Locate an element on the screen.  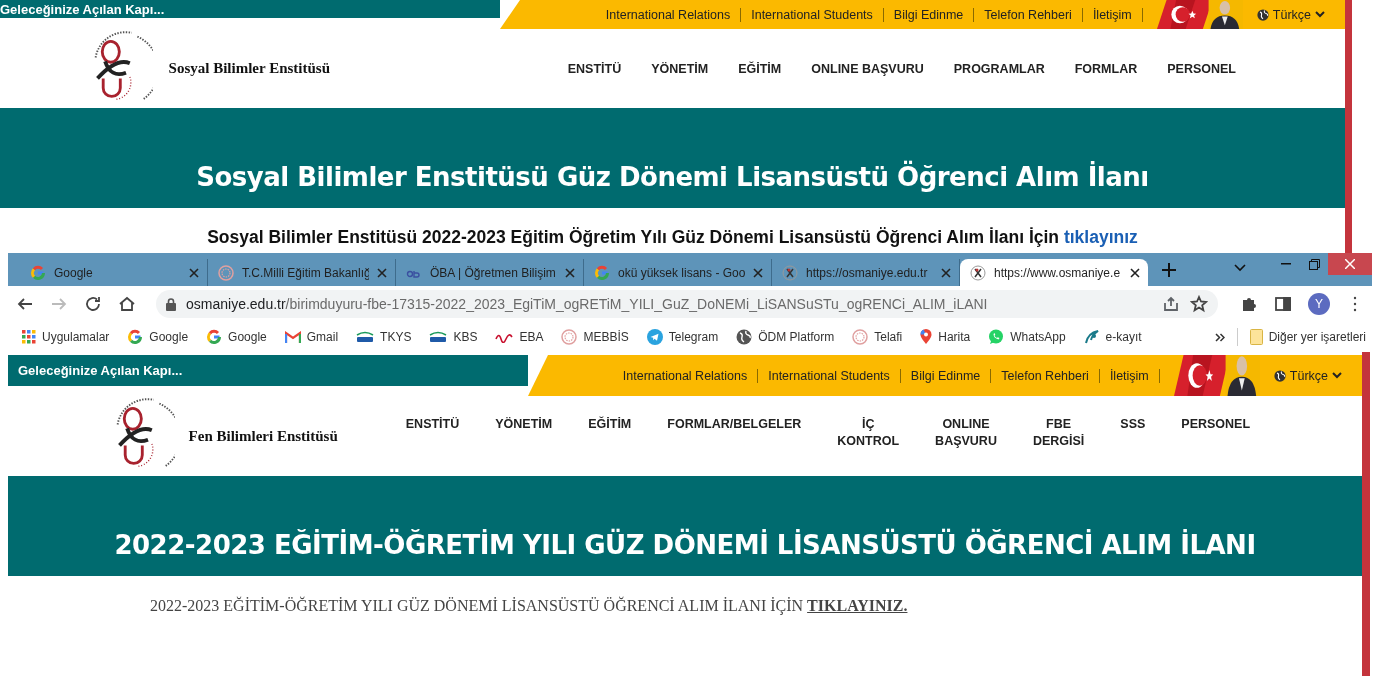
bookmark: ÖDM Platform is located at coordinates (785, 337).